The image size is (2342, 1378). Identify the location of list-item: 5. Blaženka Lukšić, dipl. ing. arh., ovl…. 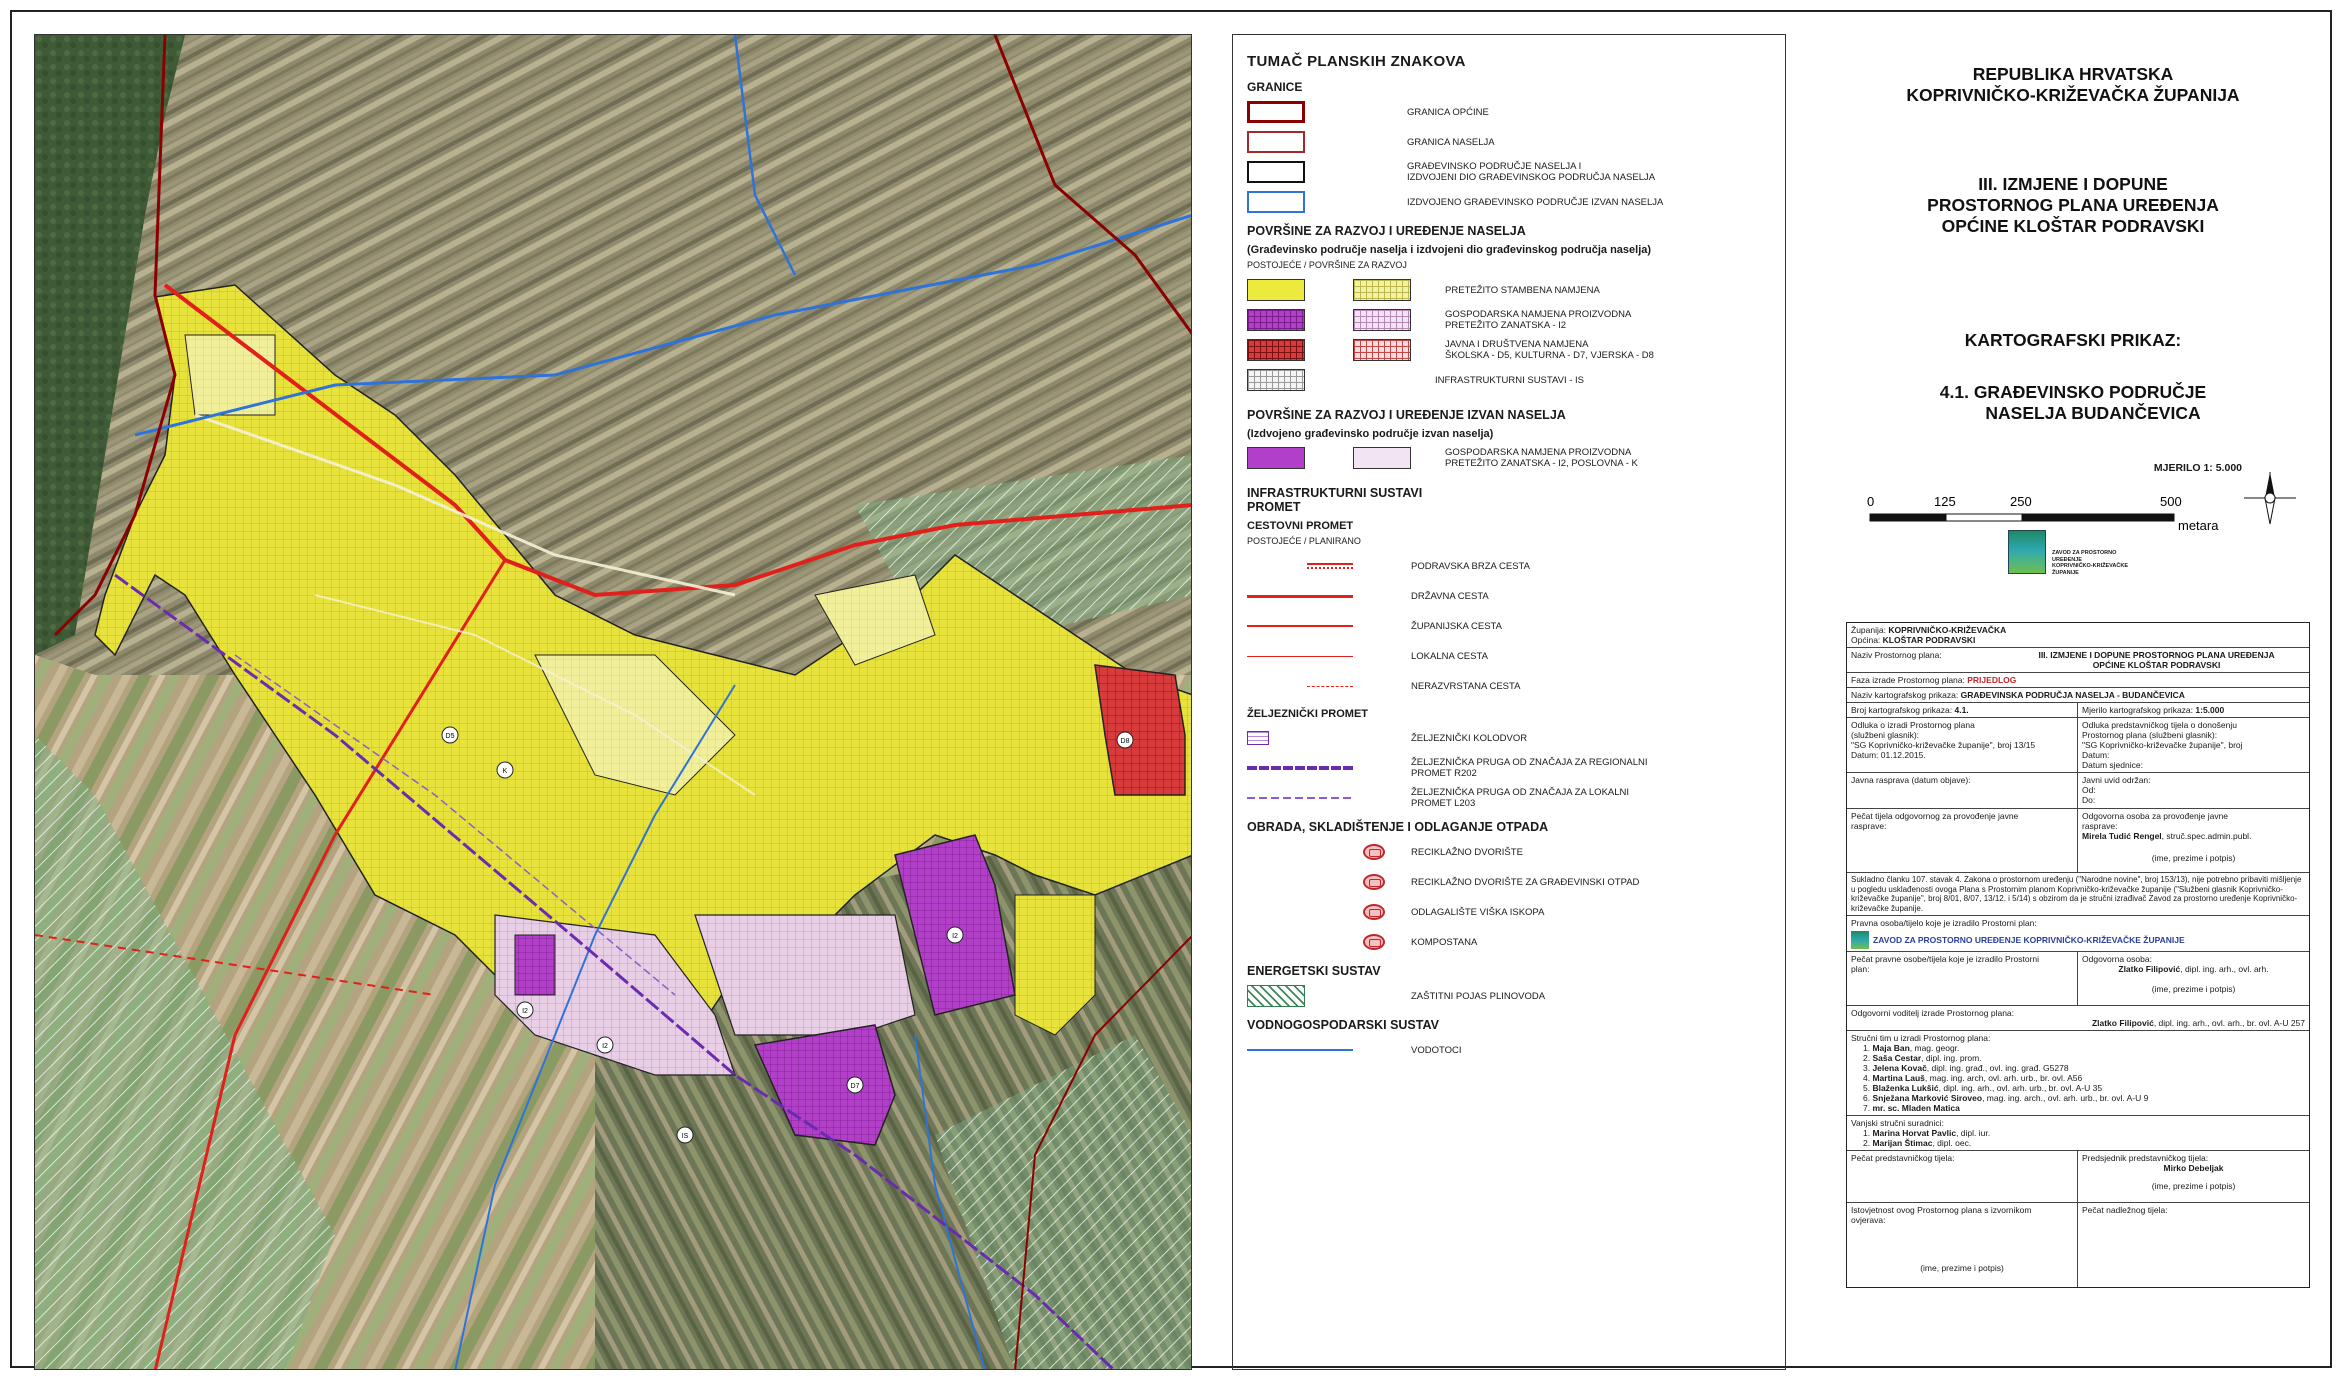
(1983, 1088).